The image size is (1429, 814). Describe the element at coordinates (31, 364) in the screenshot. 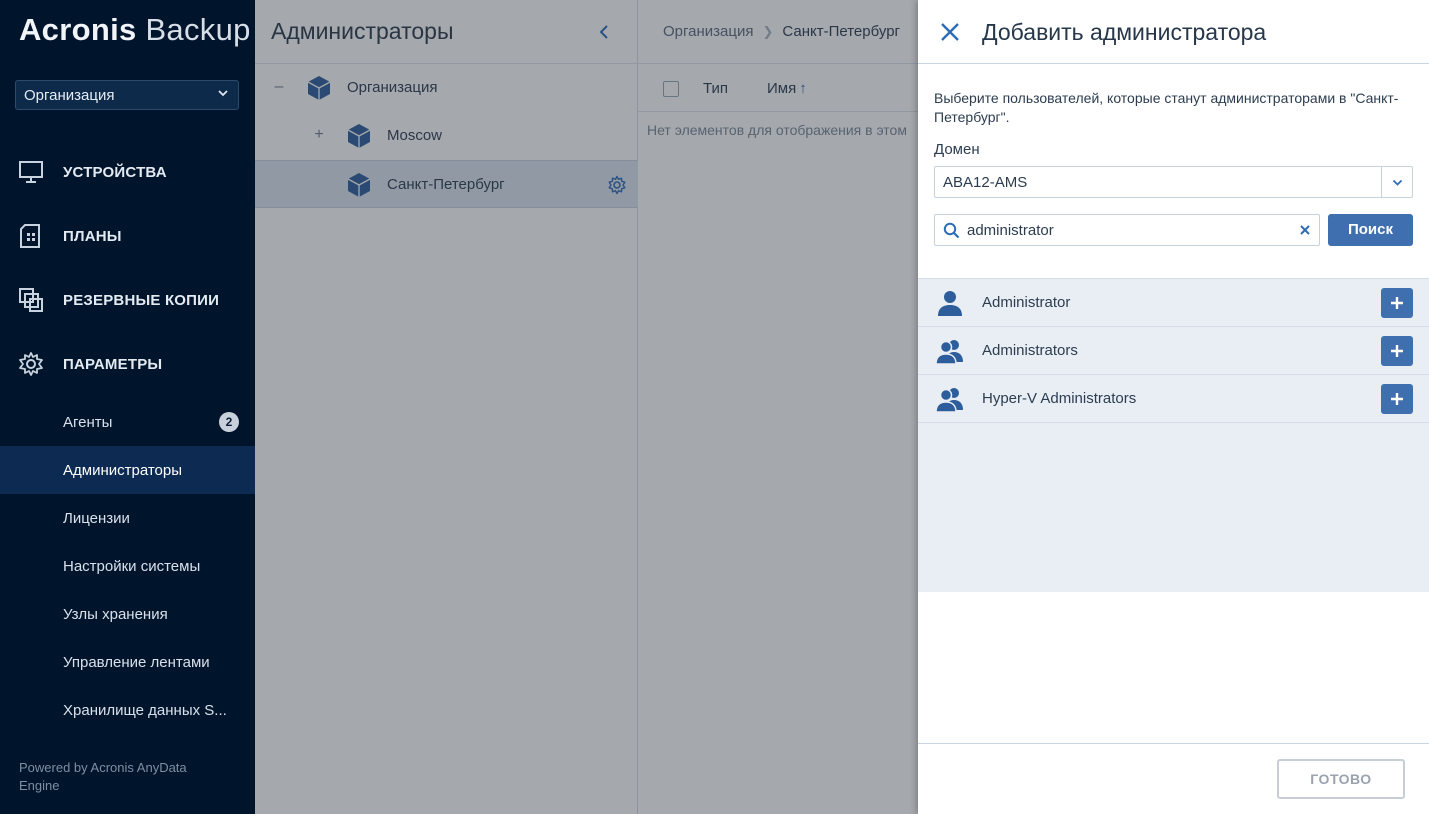

I see `gear-icon` at that location.